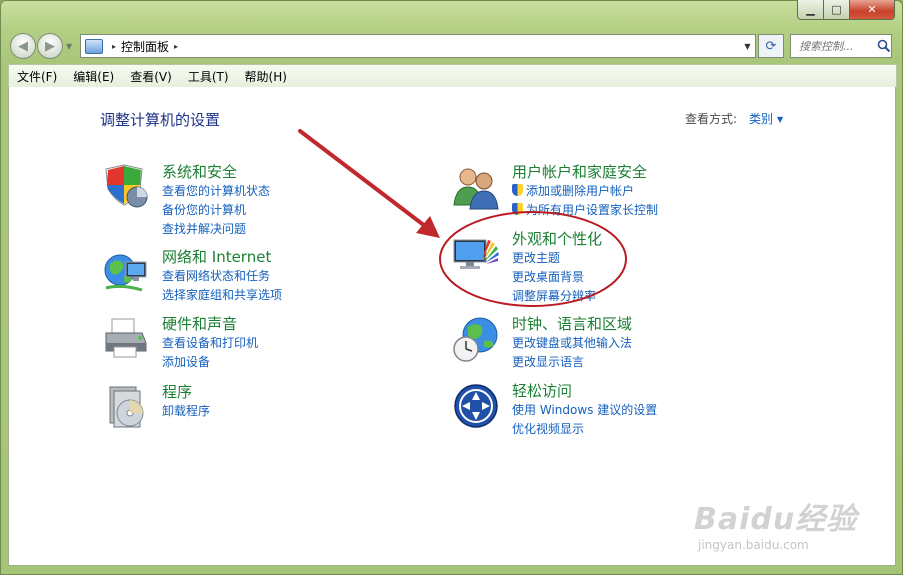 This screenshot has width=903, height=575. Describe the element at coordinates (216, 256) in the screenshot. I see `category-title: 网络和 Internet` at that location.